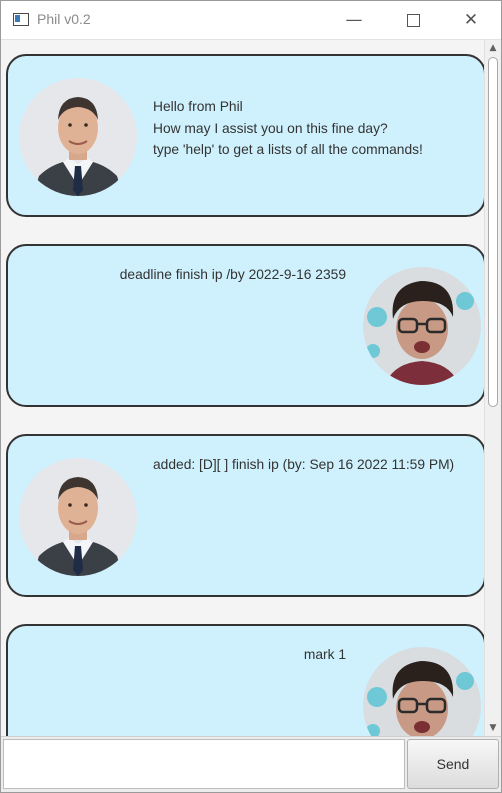 Image resolution: width=502 pixels, height=793 pixels. I want to click on minimize-icon: —, so click(354, 20).